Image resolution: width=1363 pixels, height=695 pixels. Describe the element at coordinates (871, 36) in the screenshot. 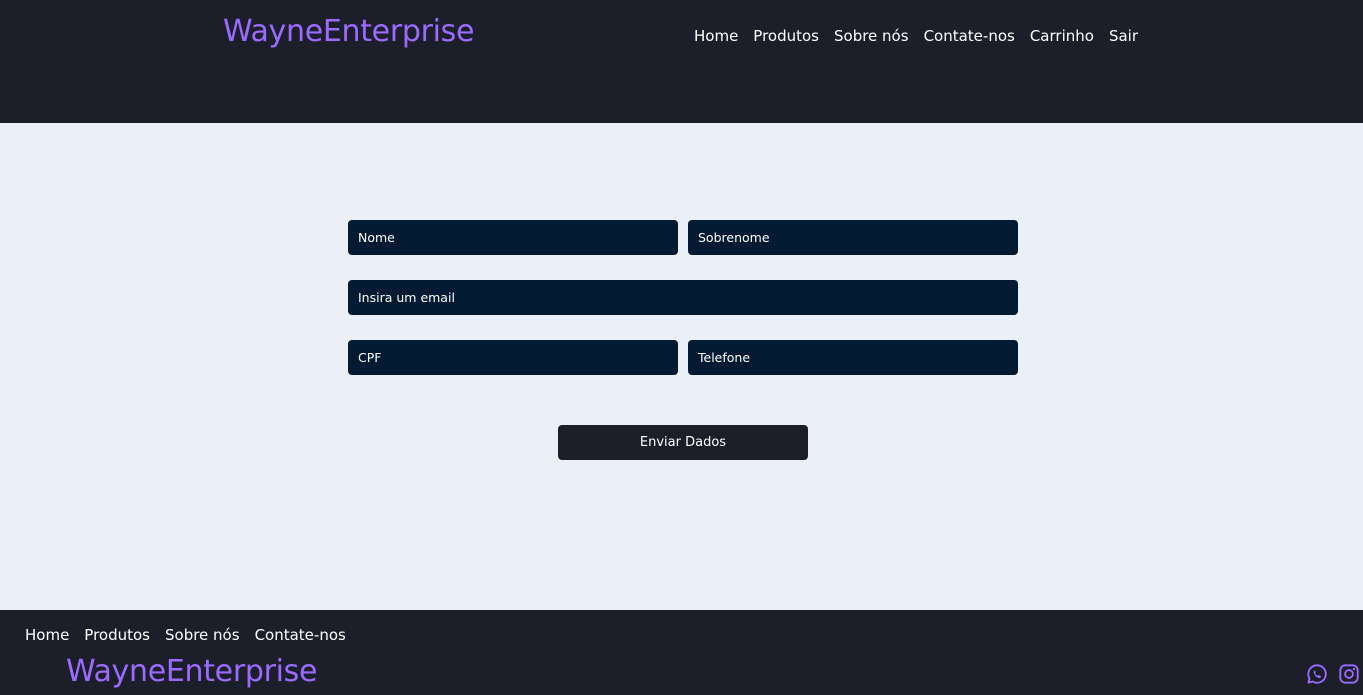

I see `nav-link-sobre-nos: Sobre nós` at that location.